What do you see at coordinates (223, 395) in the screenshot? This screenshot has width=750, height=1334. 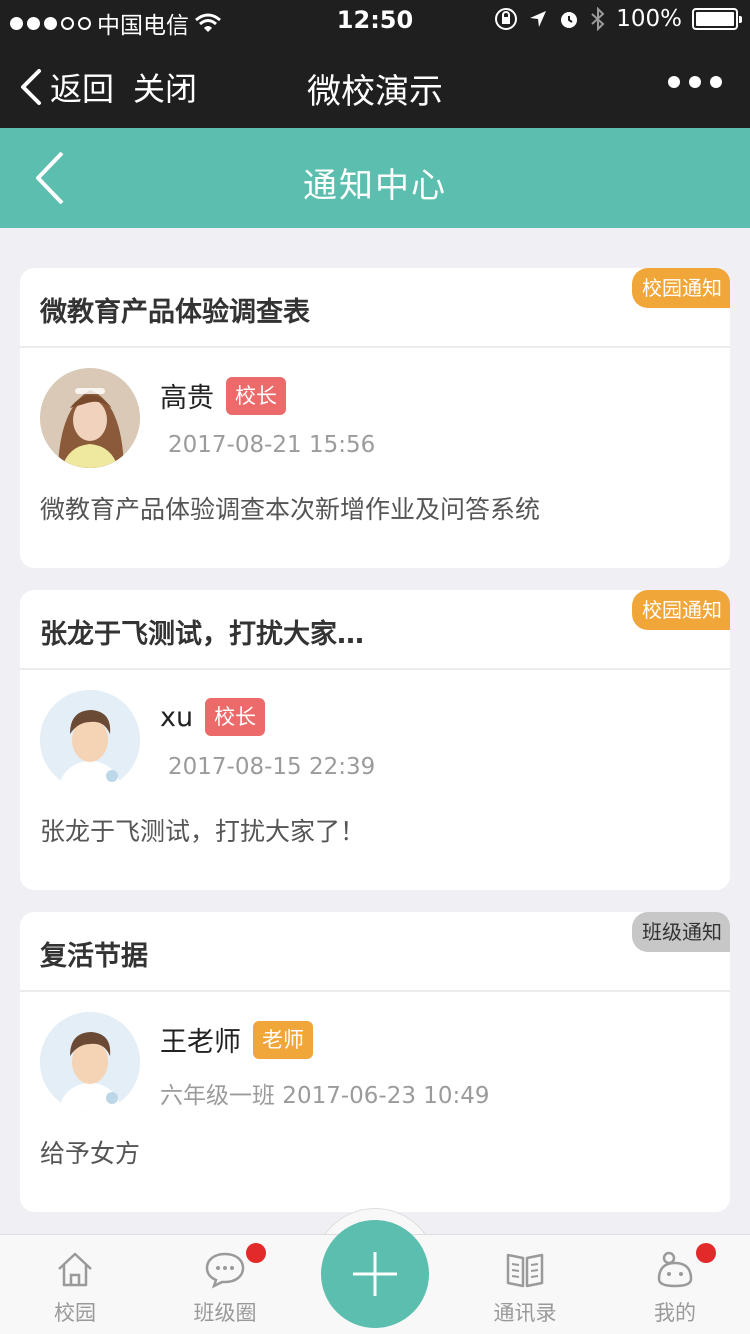 I see `author-name: 高贵 校长` at bounding box center [223, 395].